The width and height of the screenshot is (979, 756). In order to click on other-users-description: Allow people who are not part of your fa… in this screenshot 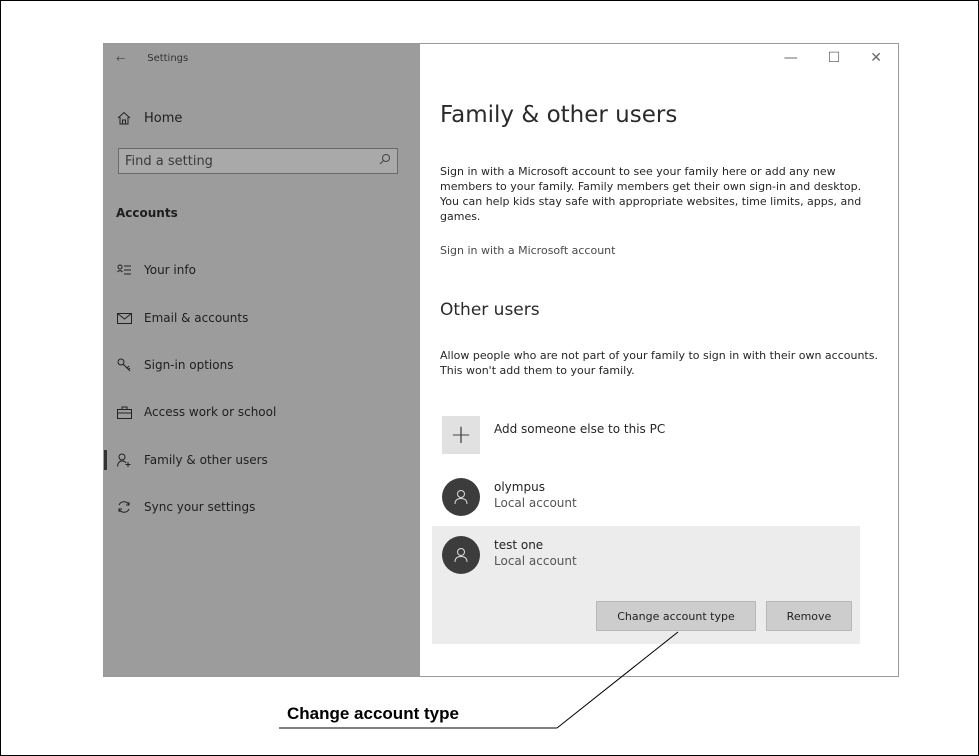, I will do `click(659, 363)`.